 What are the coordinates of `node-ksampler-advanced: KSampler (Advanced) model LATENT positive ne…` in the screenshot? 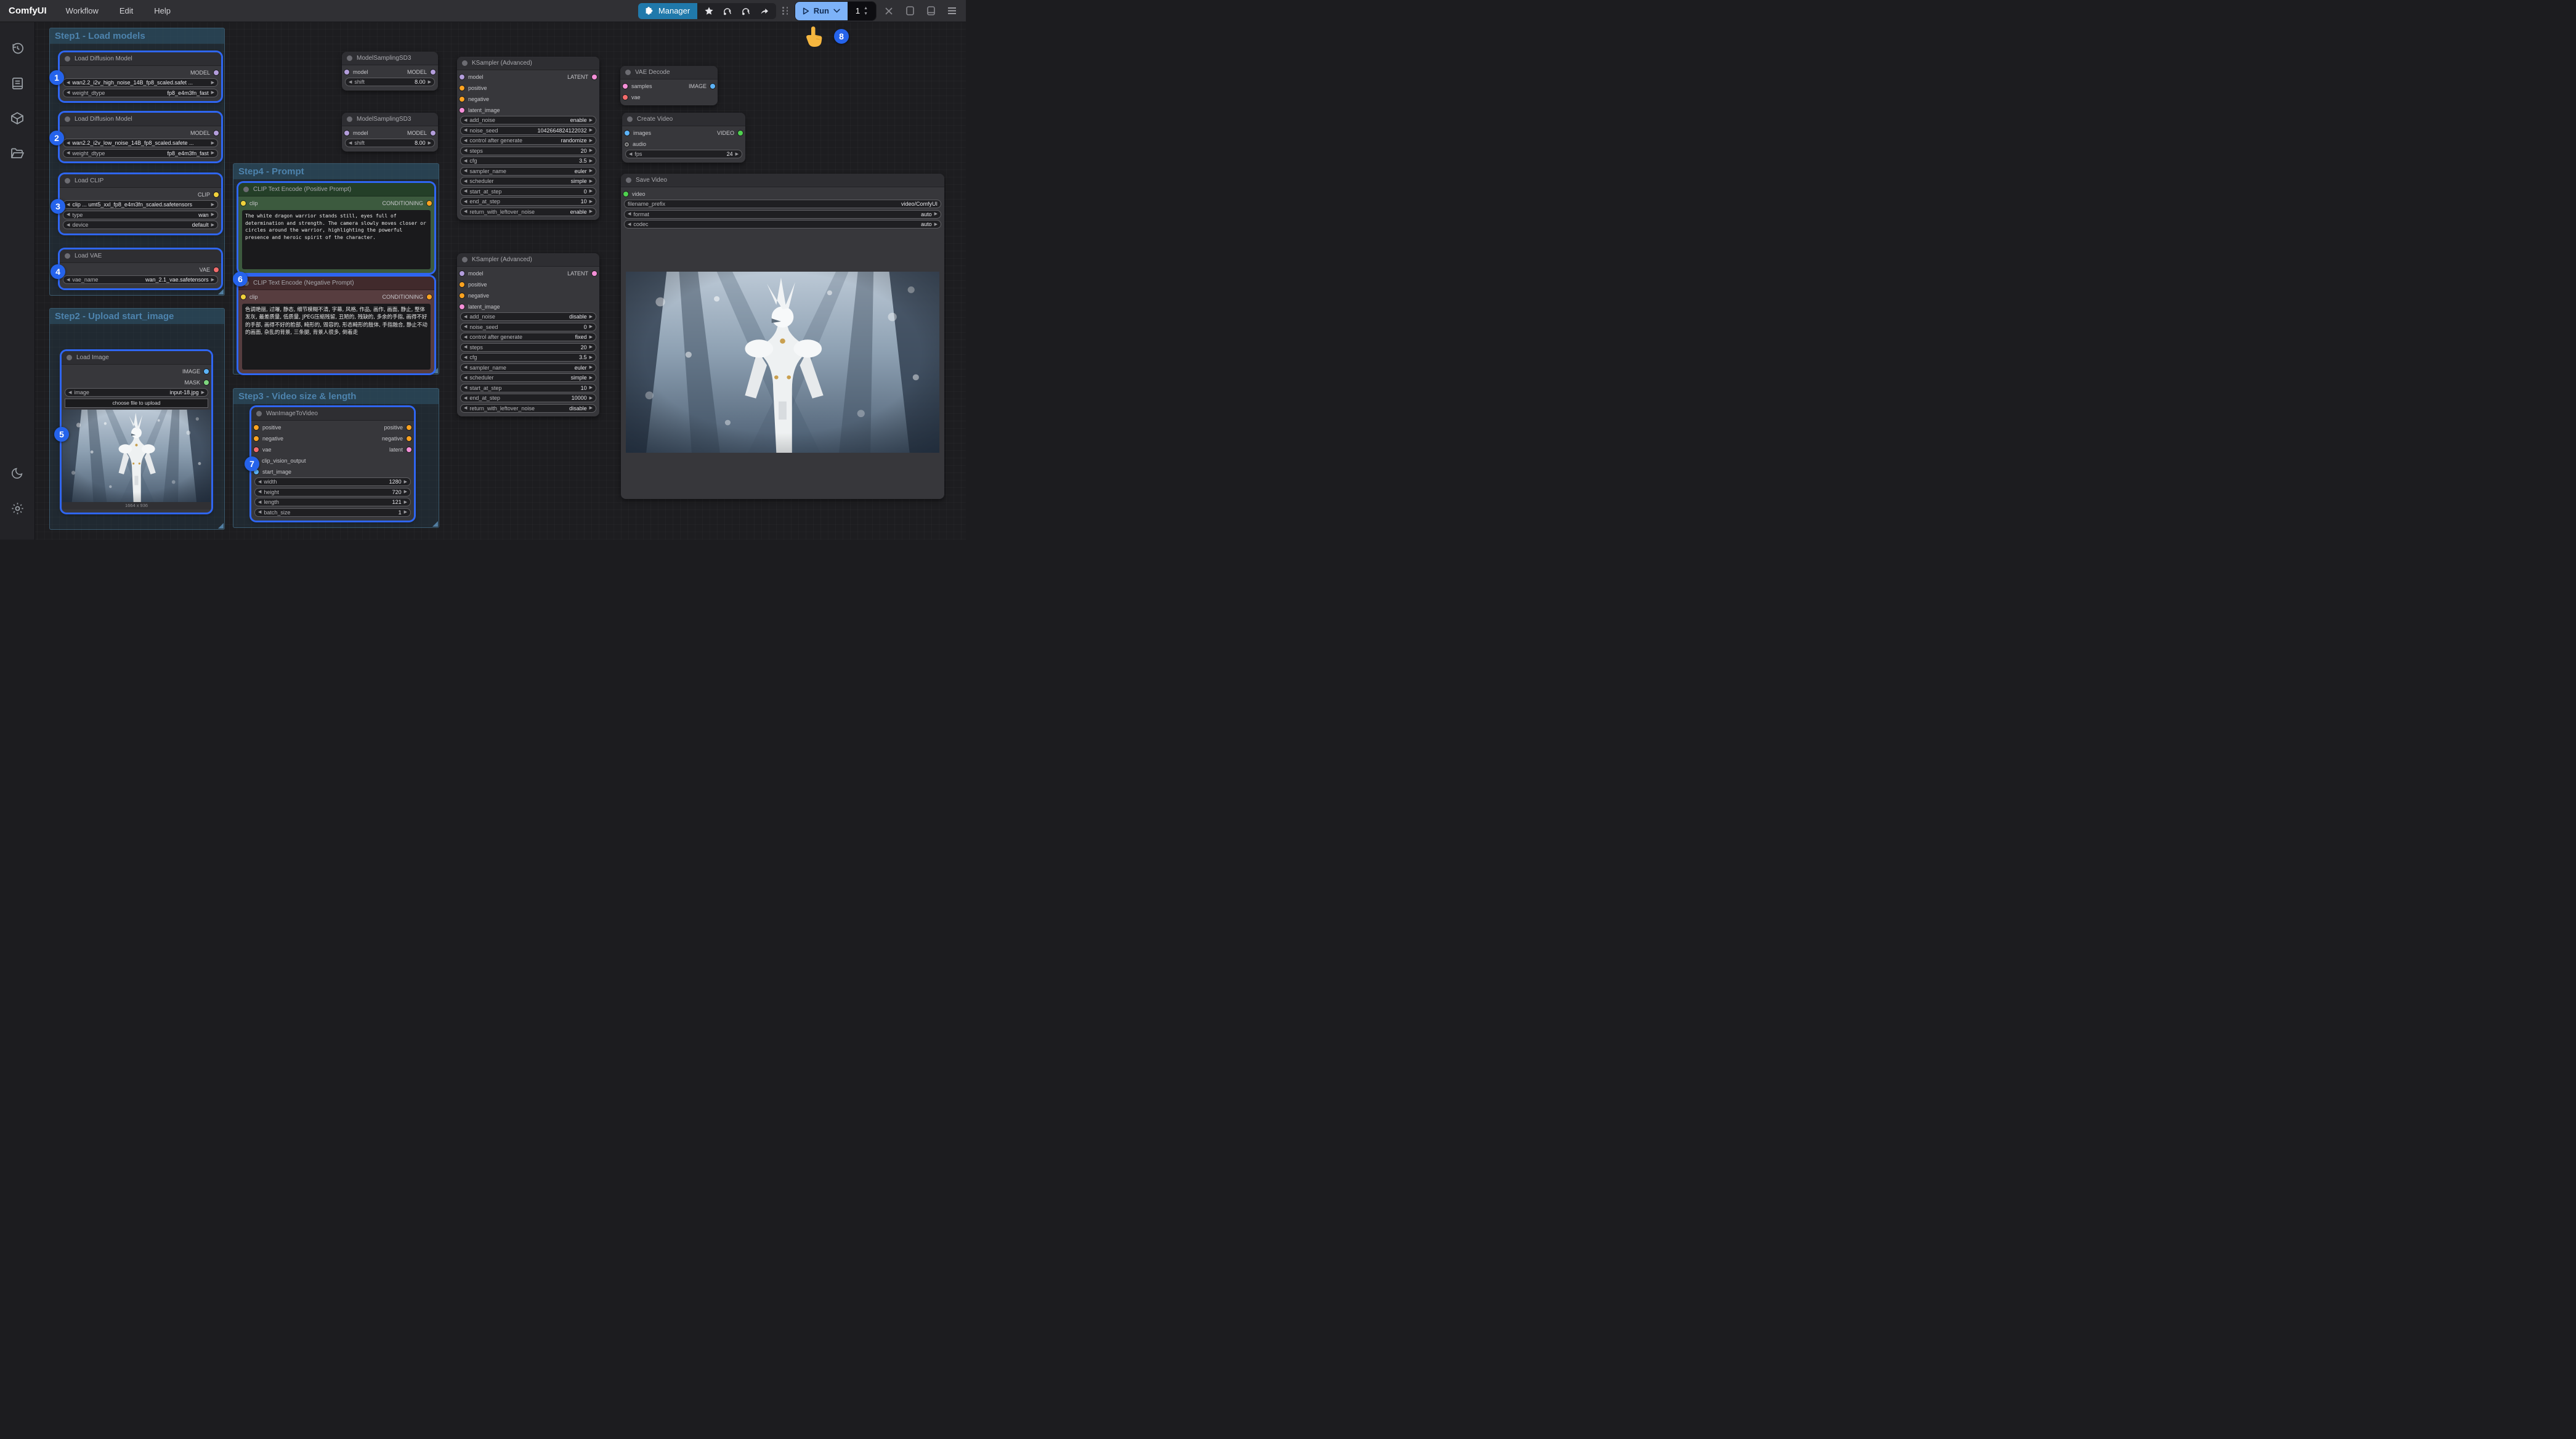 It's located at (528, 334).